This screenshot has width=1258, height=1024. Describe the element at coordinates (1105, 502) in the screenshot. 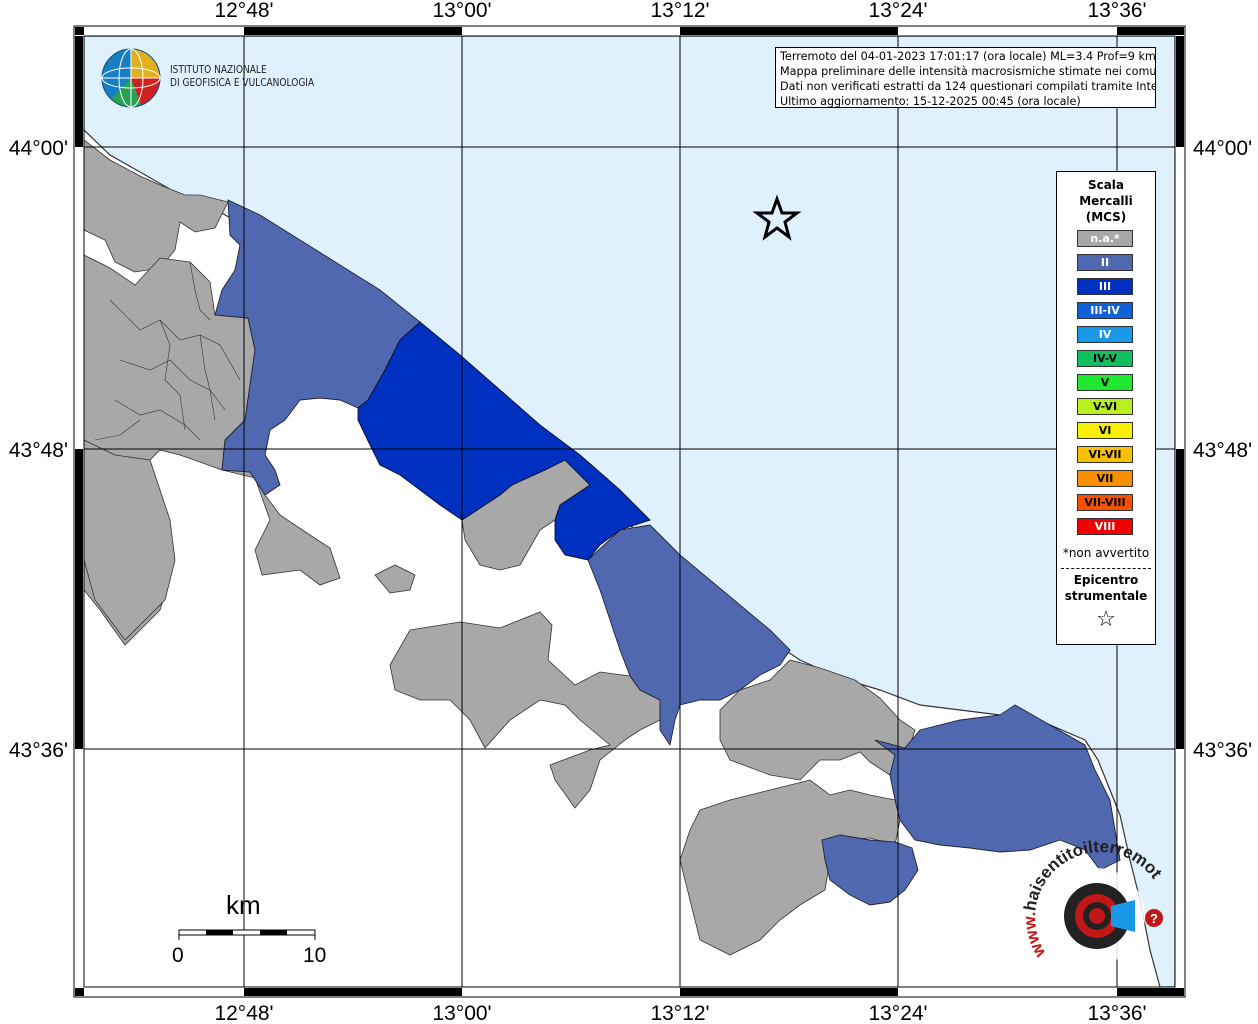

I see `legend-swatch: VII-VIII` at that location.